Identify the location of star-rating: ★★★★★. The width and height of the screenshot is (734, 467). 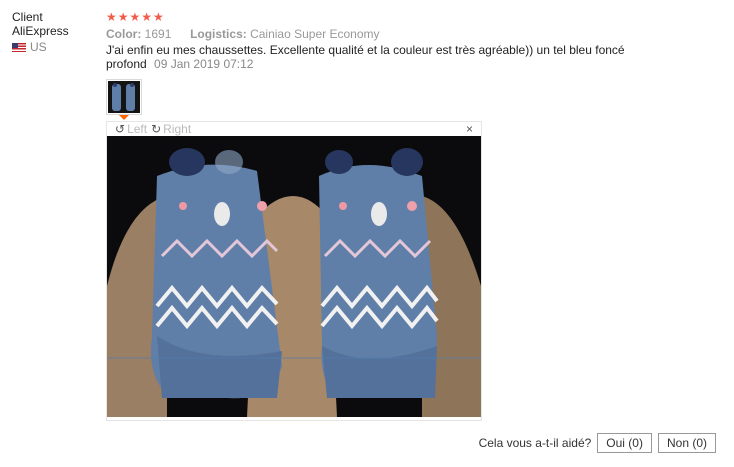
(135, 17).